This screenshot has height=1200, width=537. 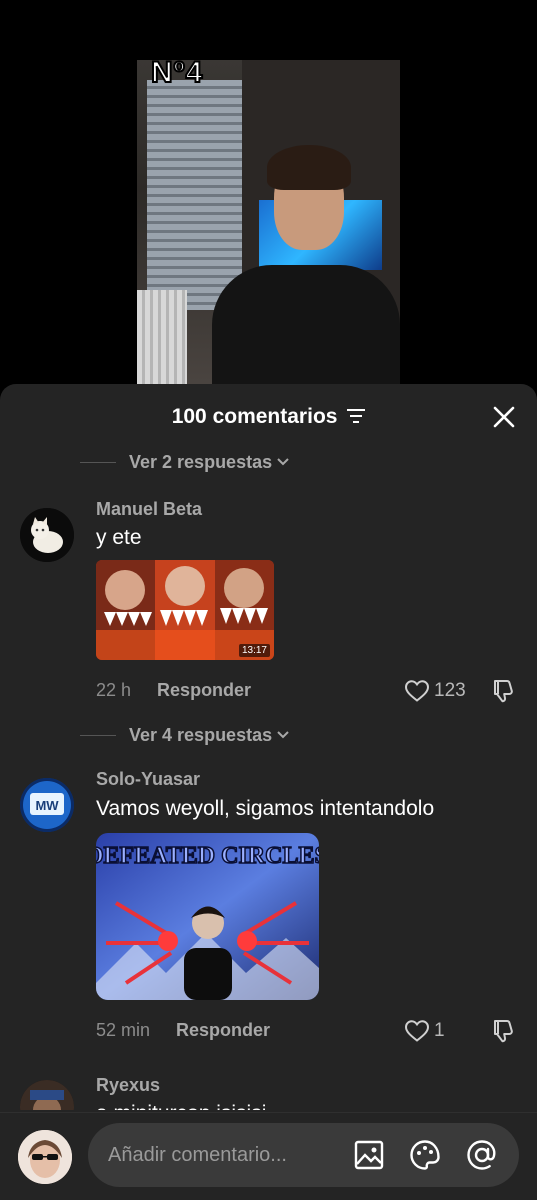 What do you see at coordinates (194, 195) in the screenshot?
I see `video-window-blinds` at bounding box center [194, 195].